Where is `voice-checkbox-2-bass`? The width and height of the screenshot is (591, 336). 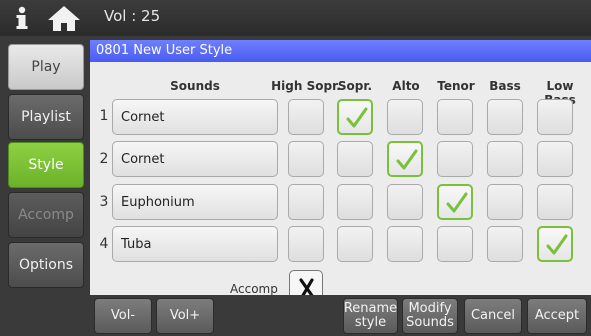 voice-checkbox-2-bass is located at coordinates (505, 159).